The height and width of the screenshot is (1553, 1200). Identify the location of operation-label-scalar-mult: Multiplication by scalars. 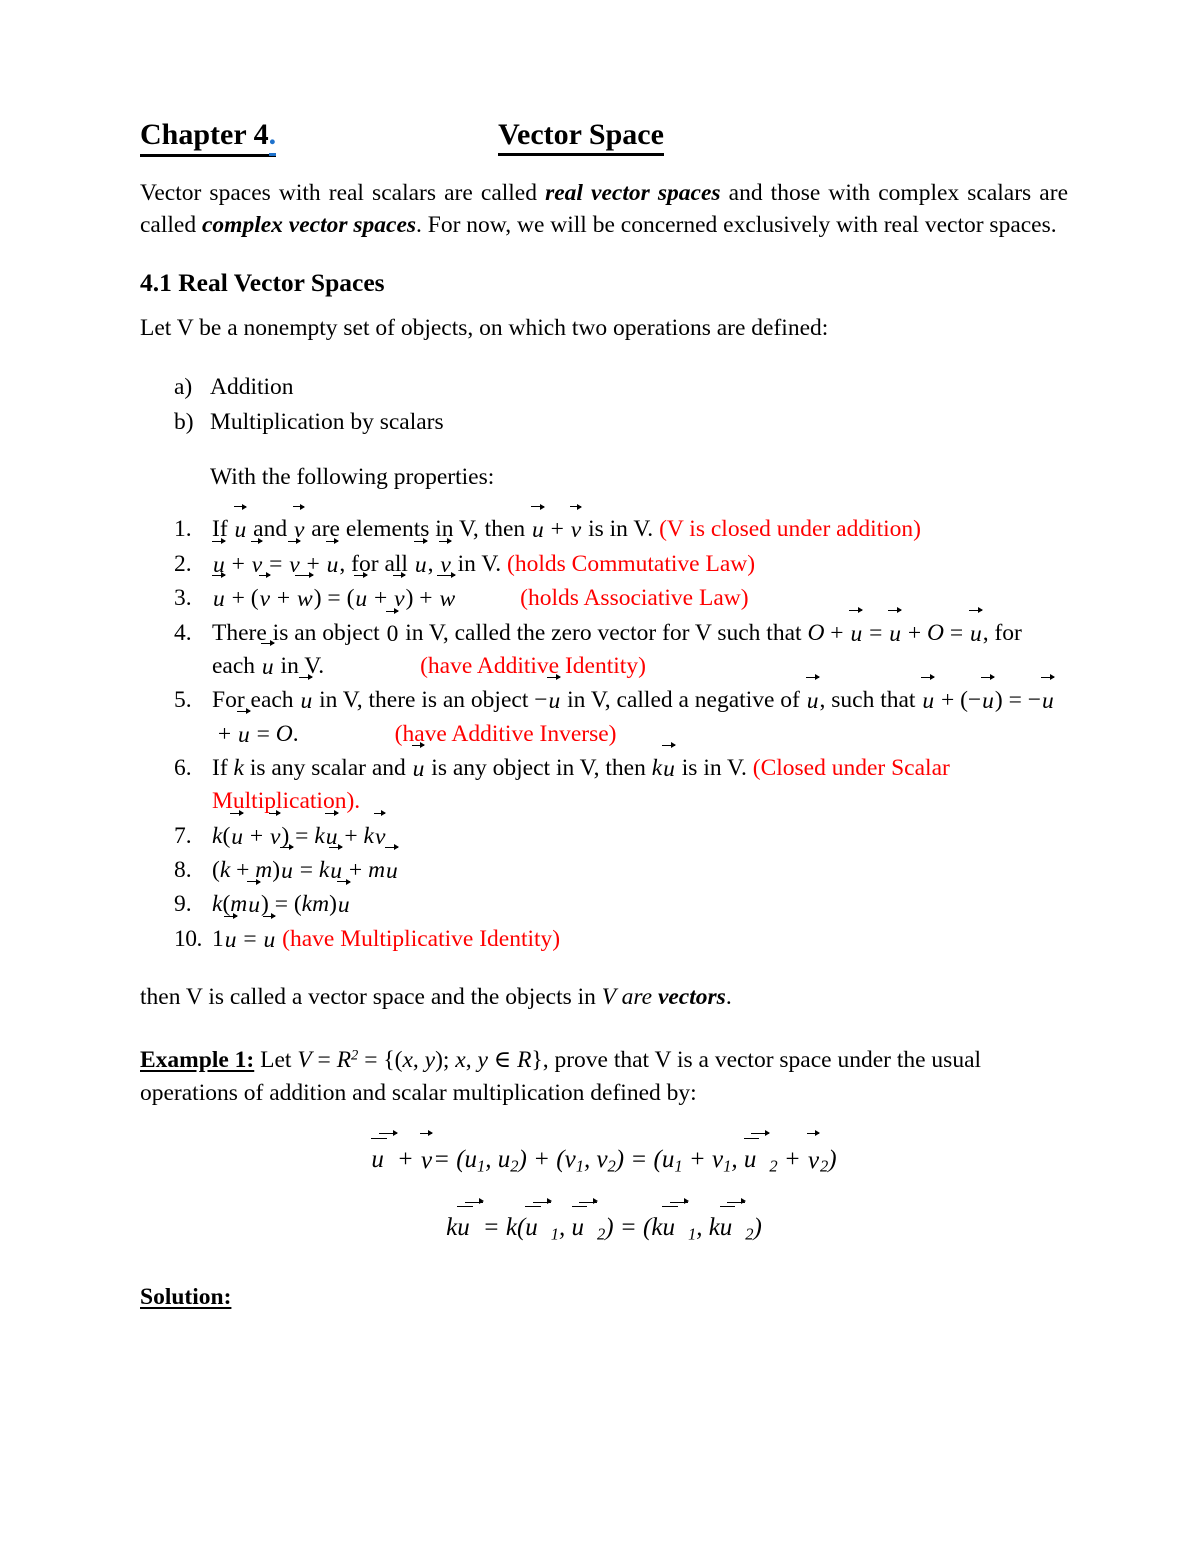
(327, 421).